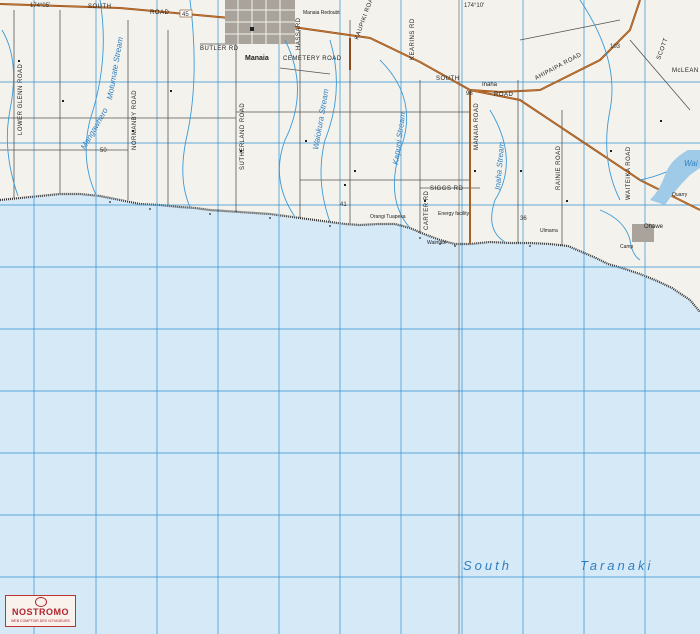 This screenshot has height=634, width=700. What do you see at coordinates (654, 227) in the screenshot?
I see `town-label-ohawe: Ohawe` at bounding box center [654, 227].